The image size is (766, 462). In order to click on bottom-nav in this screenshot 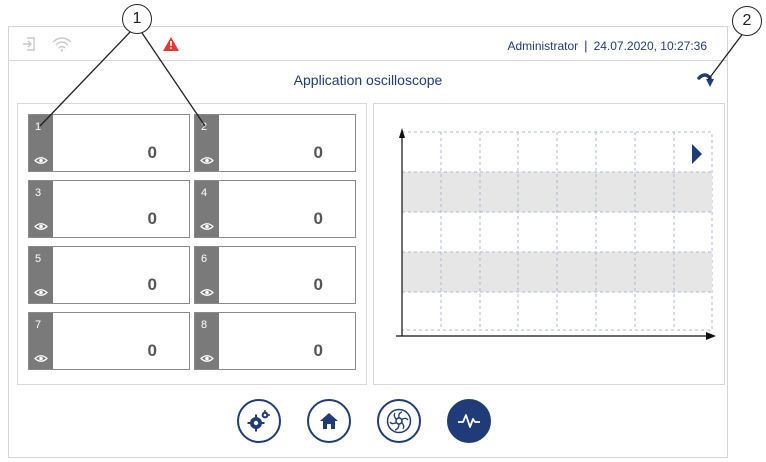, I will do `click(368, 425)`.